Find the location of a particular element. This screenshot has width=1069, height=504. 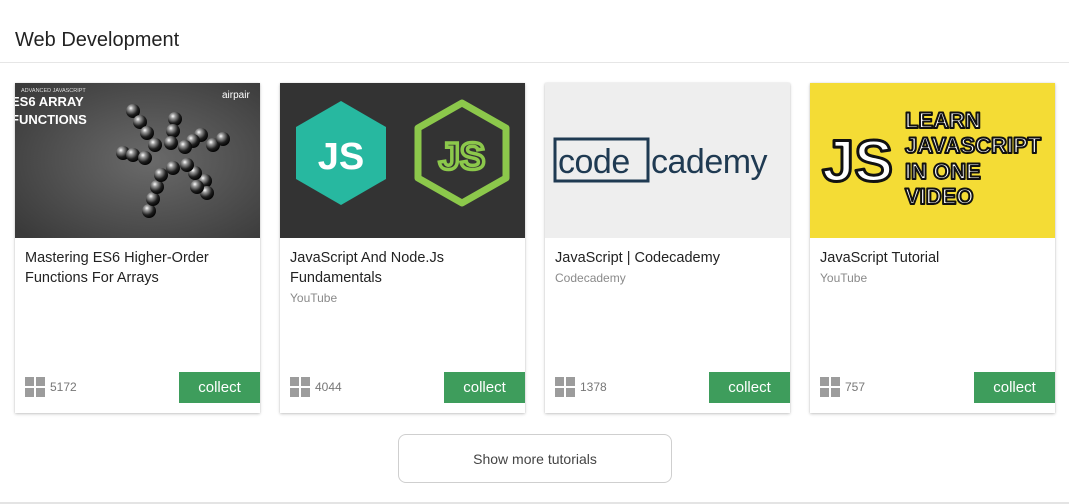

card-thumbnail: code cademy is located at coordinates (667, 160).